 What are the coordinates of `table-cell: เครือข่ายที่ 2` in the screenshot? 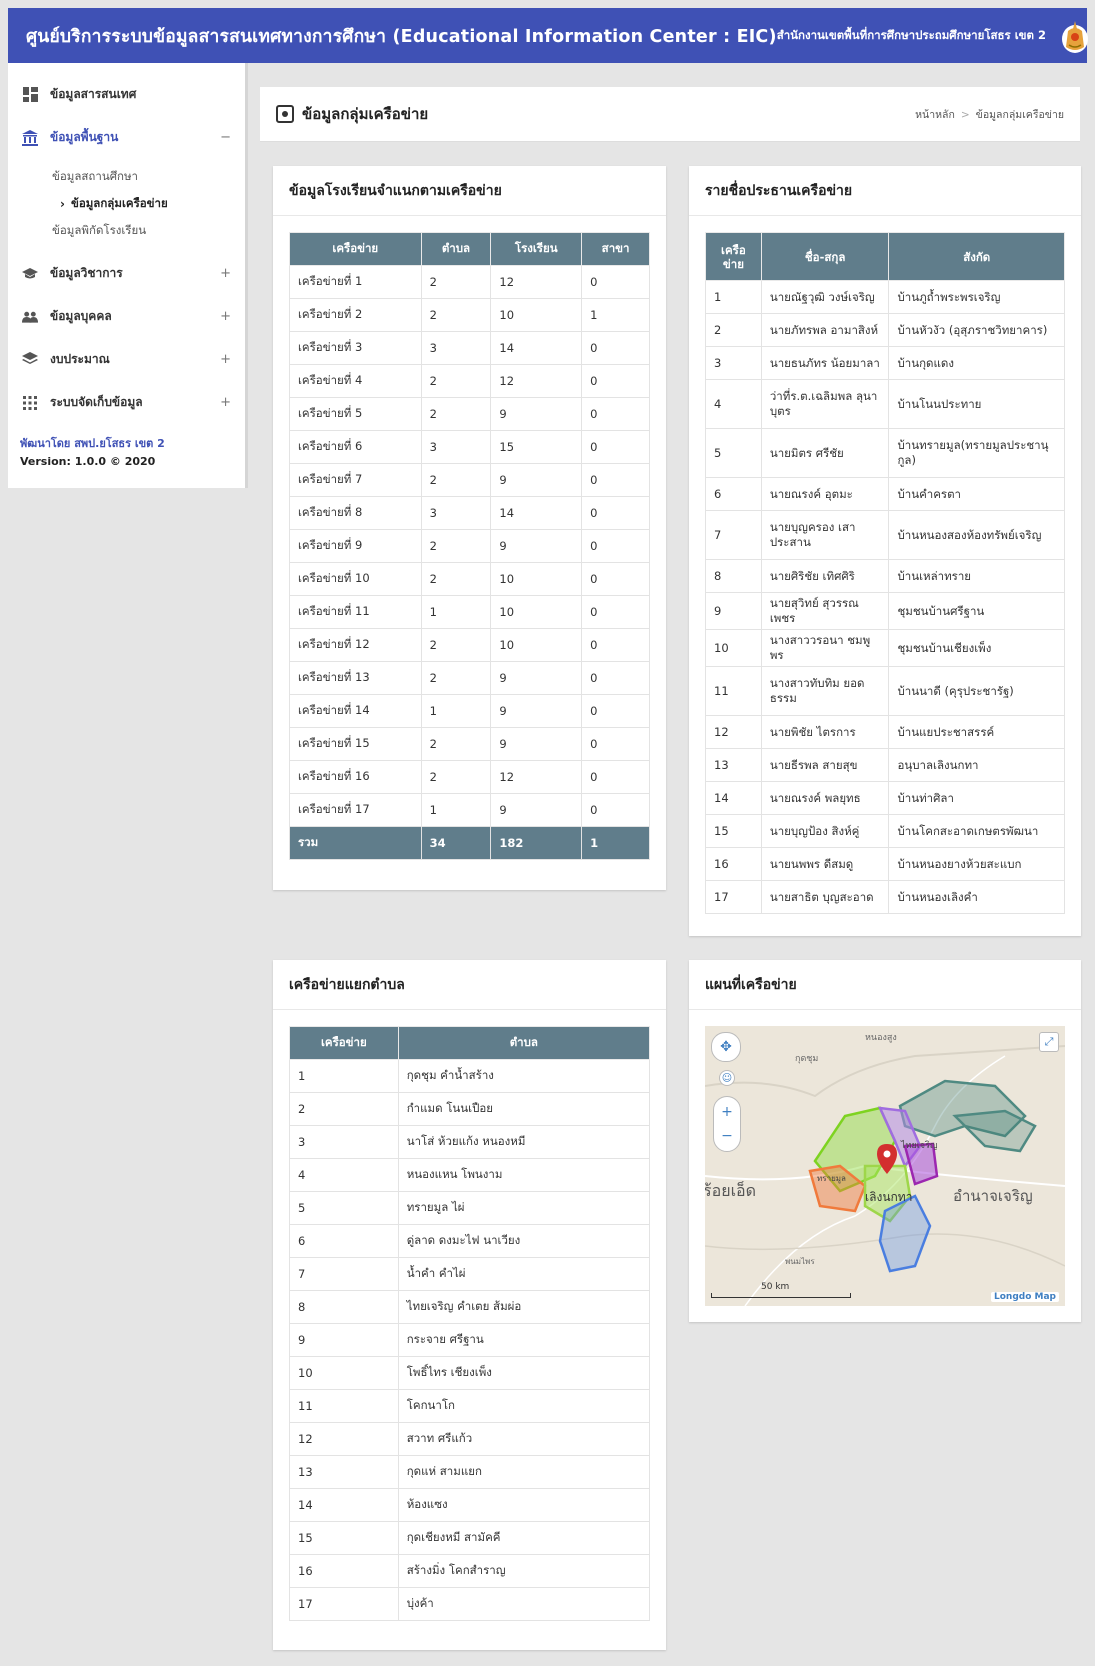 It's located at (355, 315).